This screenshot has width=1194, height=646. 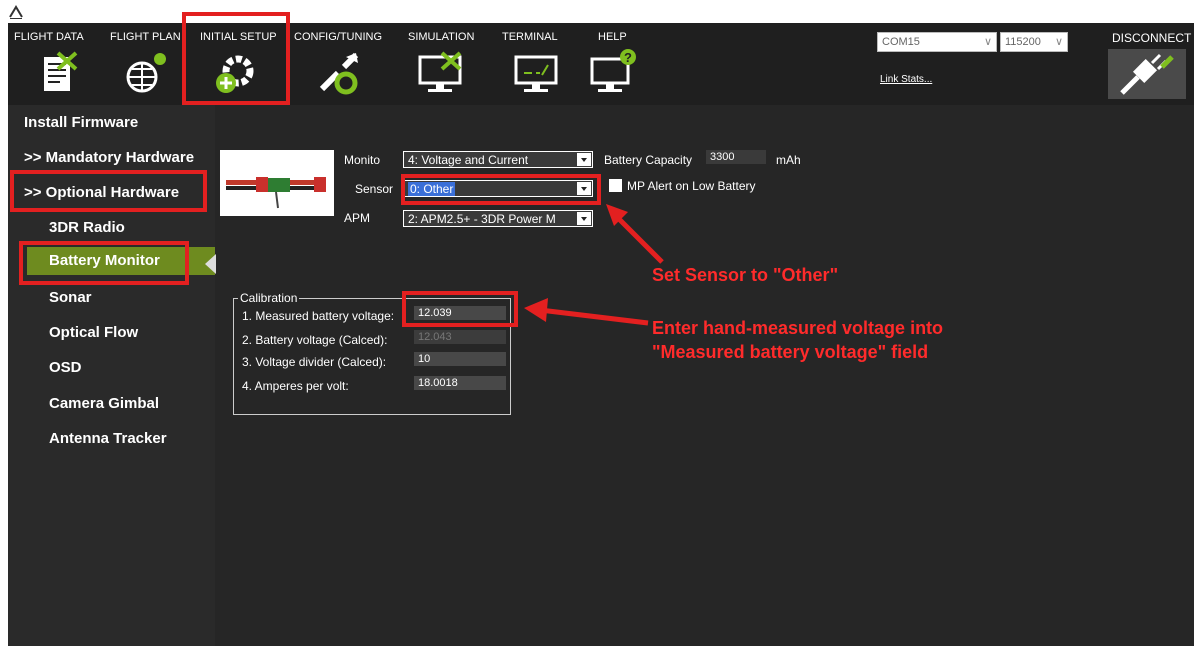 What do you see at coordinates (745, 275) in the screenshot?
I see `sensor-annotation: Set Sensor to "Other"` at bounding box center [745, 275].